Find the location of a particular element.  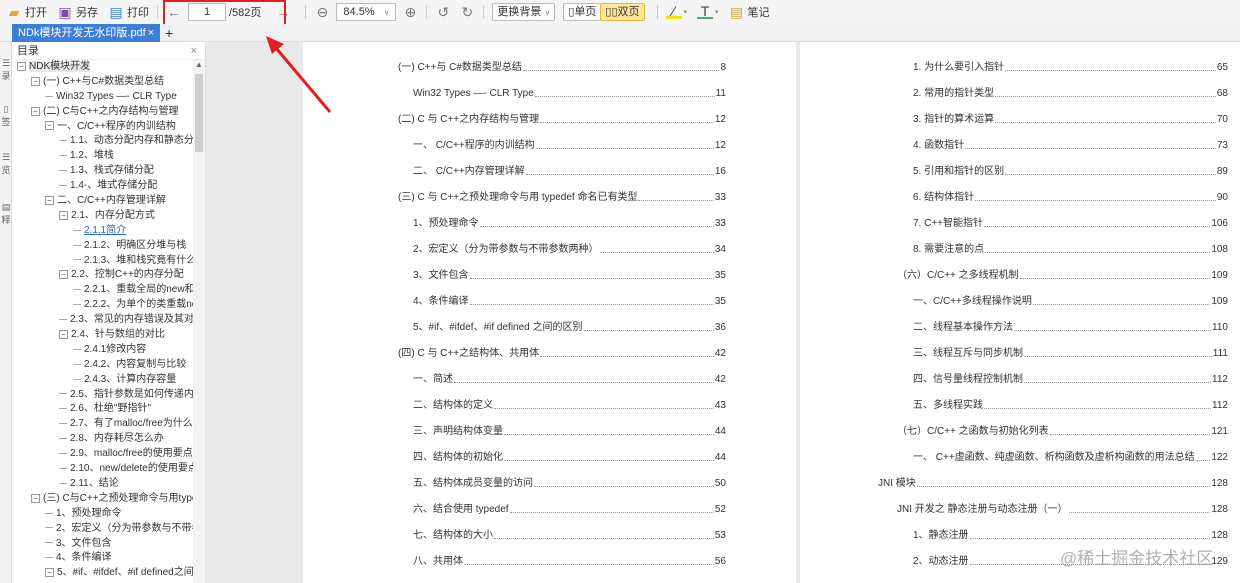

red-arrow is located at coordinates (299, 74).